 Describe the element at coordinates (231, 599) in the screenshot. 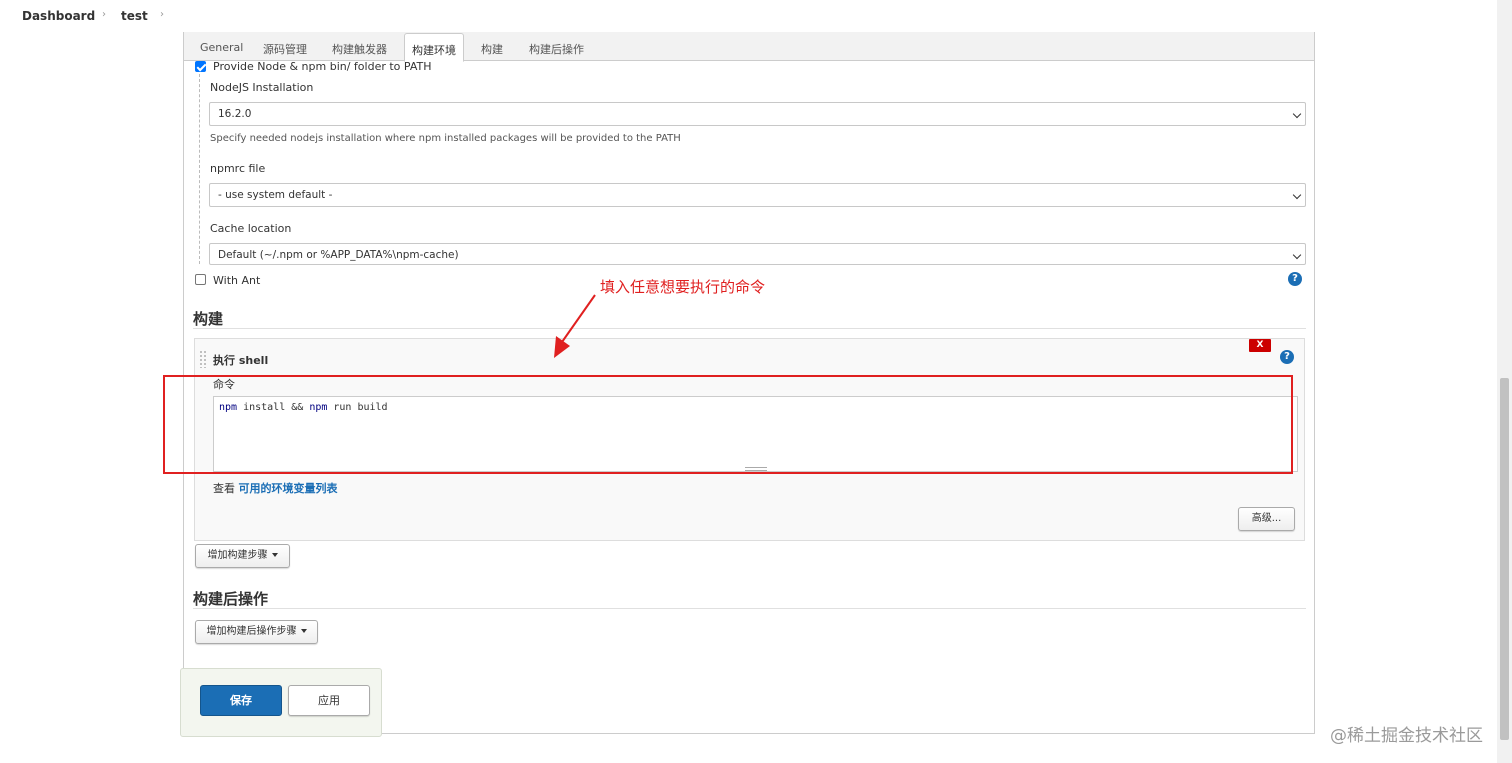

I see `post-build-section-title: 构建后操作` at that location.